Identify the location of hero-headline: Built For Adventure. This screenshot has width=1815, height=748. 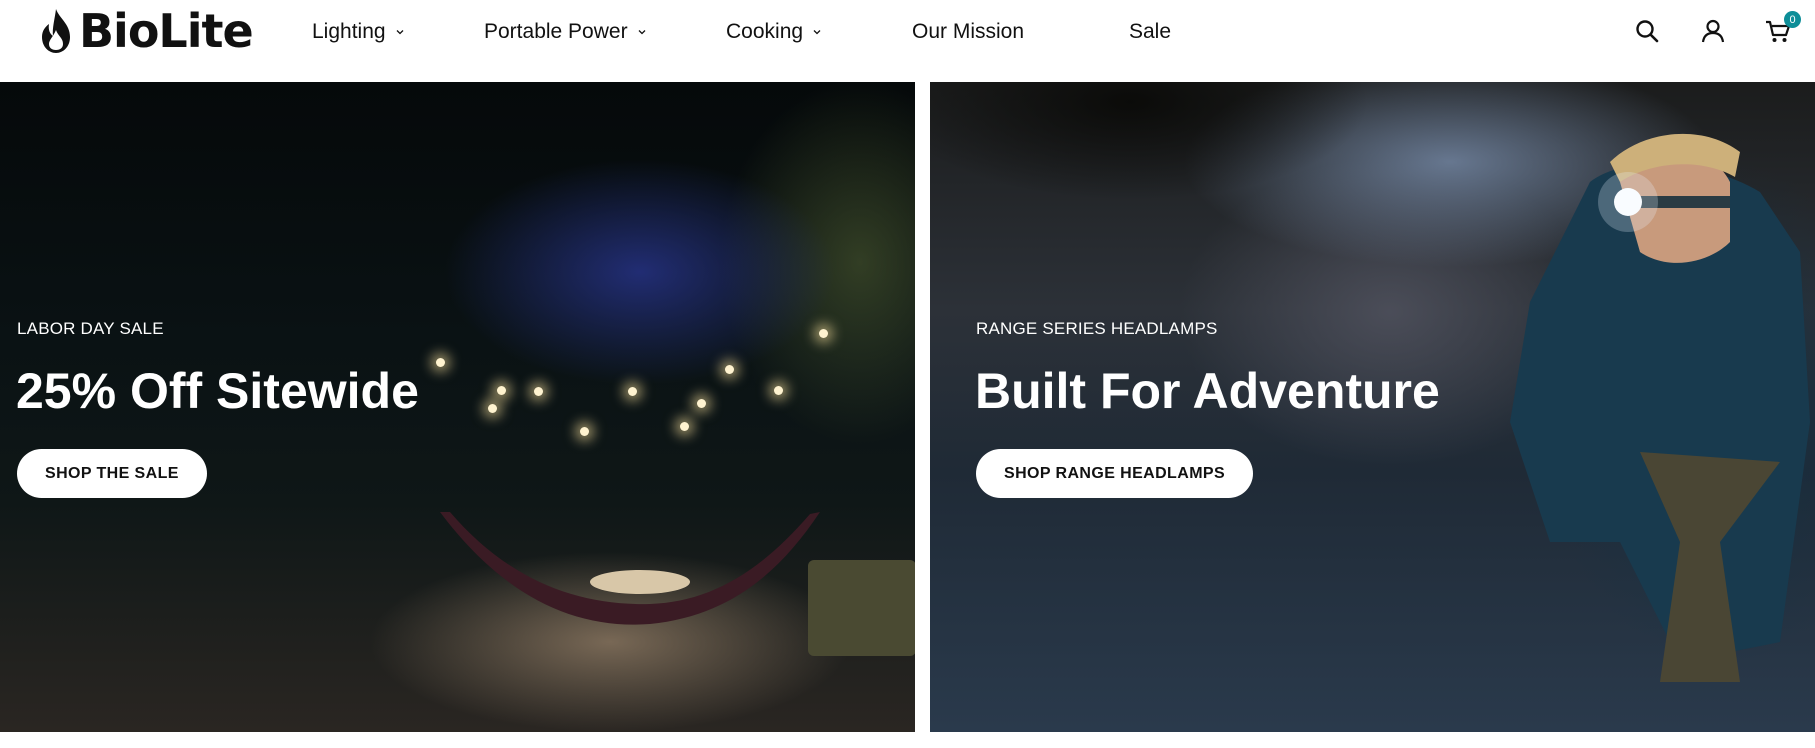
(1207, 391).